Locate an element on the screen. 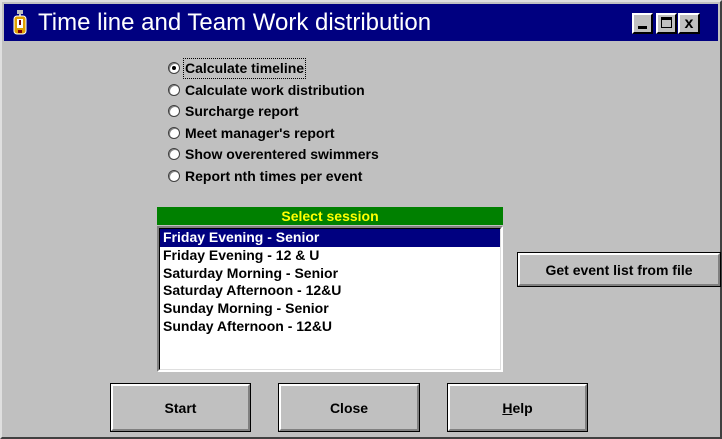 This screenshot has height=439, width=722. button-face: Help is located at coordinates (517, 407).